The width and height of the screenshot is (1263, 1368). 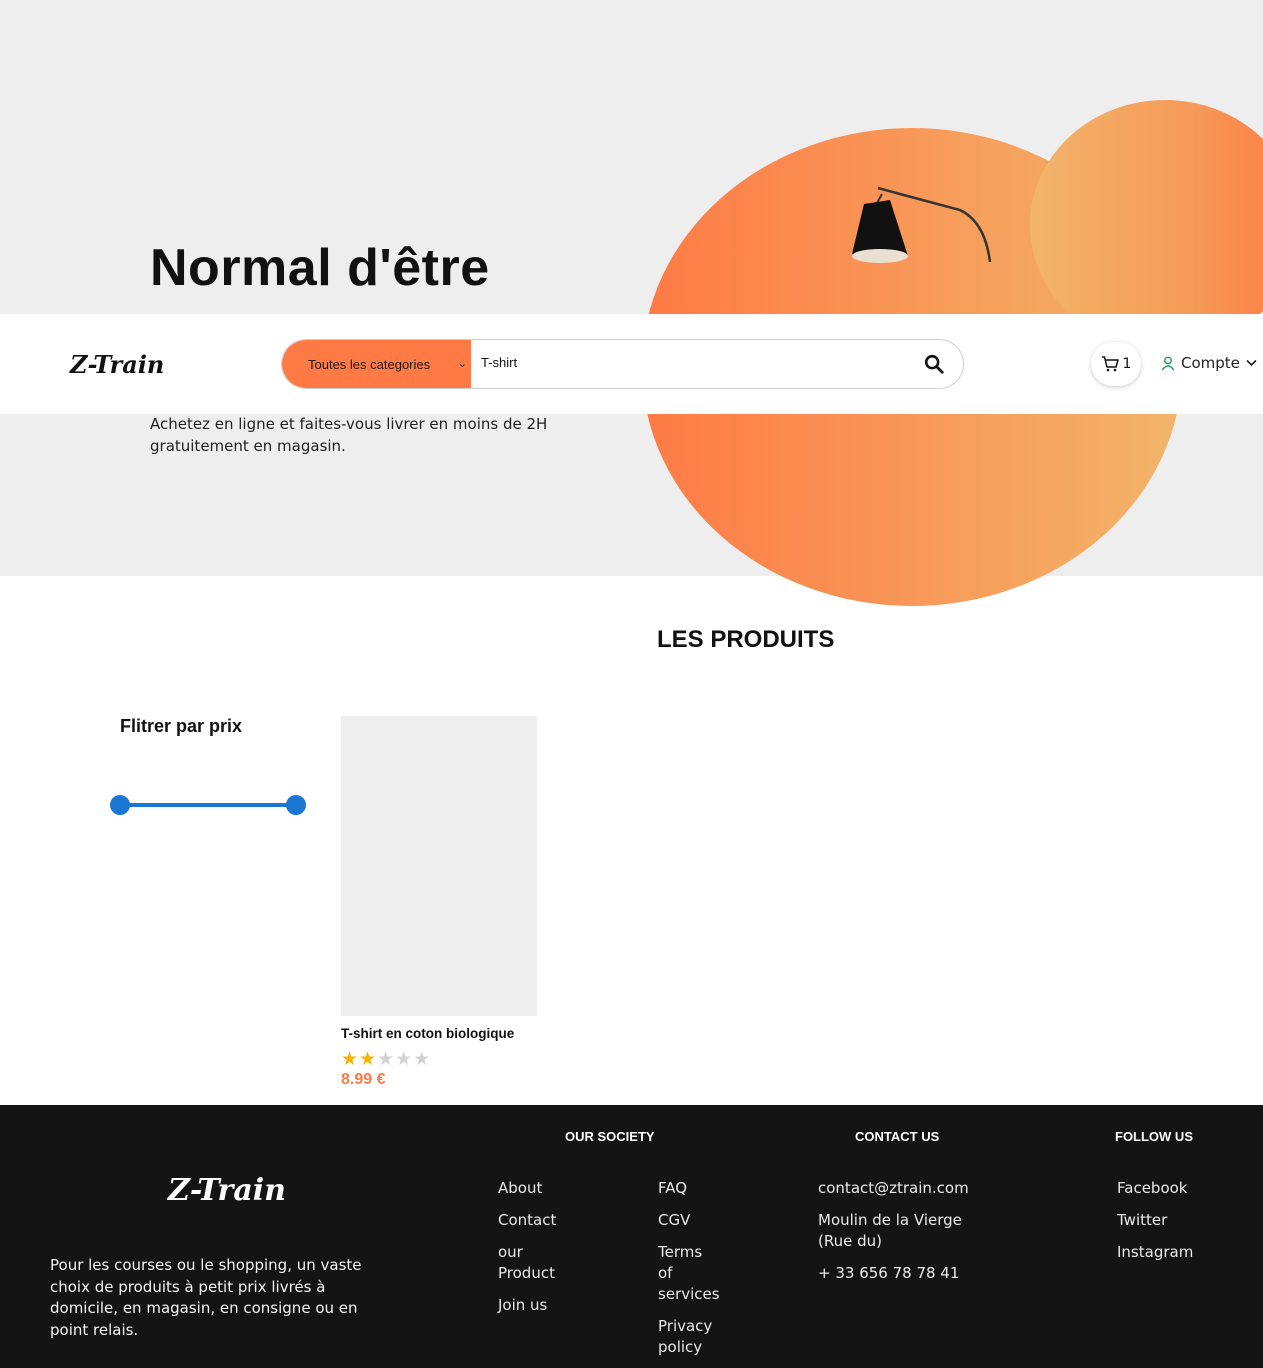 I want to click on search-bar: Toutes les categories ⌄, so click(x=622, y=364).